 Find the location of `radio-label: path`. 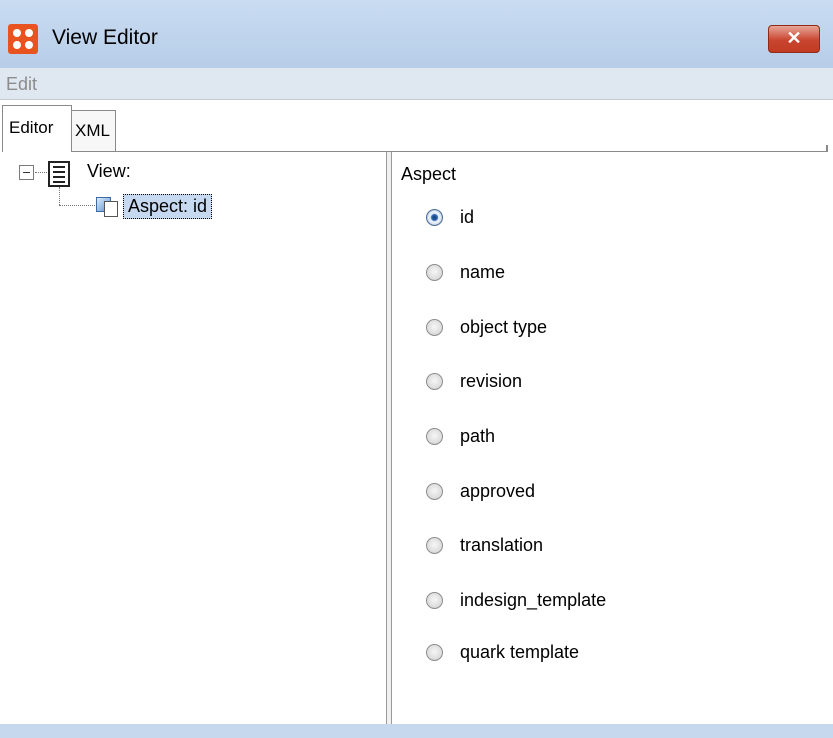

radio-label: path is located at coordinates (477, 436).